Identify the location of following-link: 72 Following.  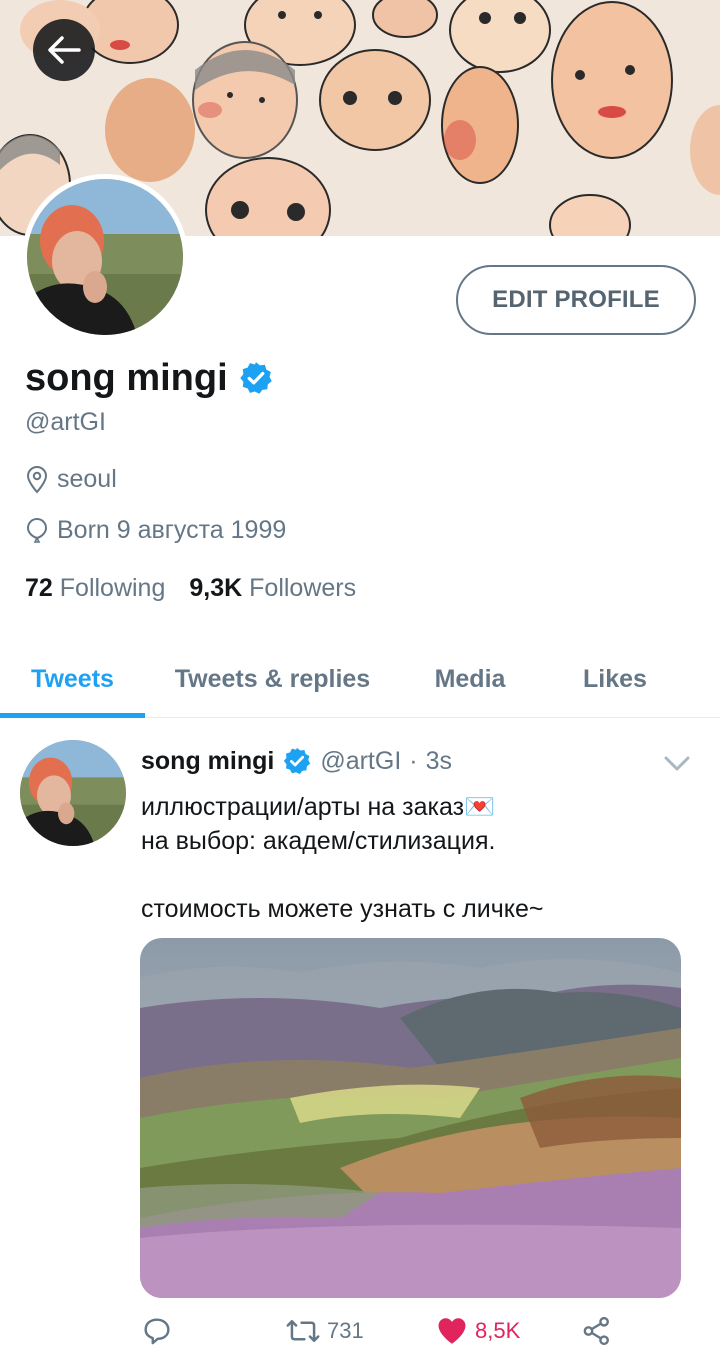
(95, 588).